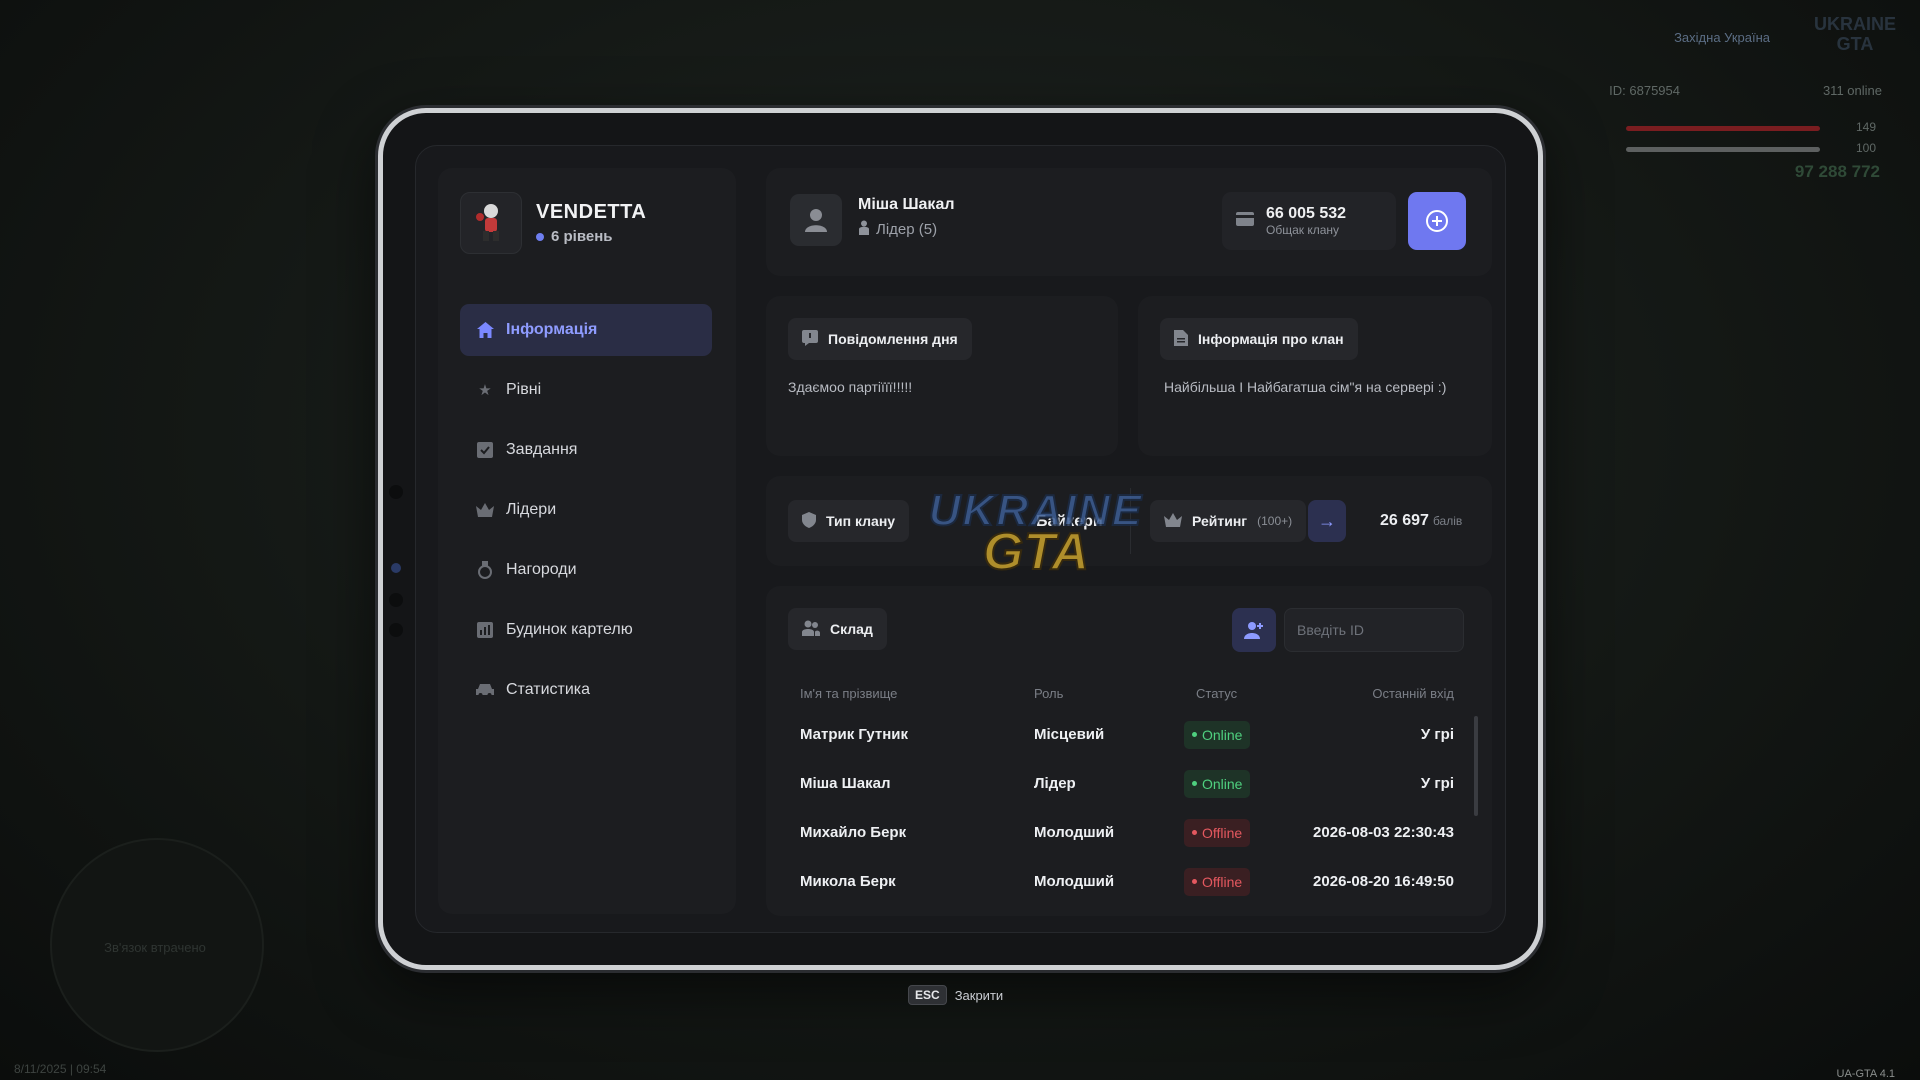  Describe the element at coordinates (1055, 783) in the screenshot. I see `member-role: Лідер` at that location.